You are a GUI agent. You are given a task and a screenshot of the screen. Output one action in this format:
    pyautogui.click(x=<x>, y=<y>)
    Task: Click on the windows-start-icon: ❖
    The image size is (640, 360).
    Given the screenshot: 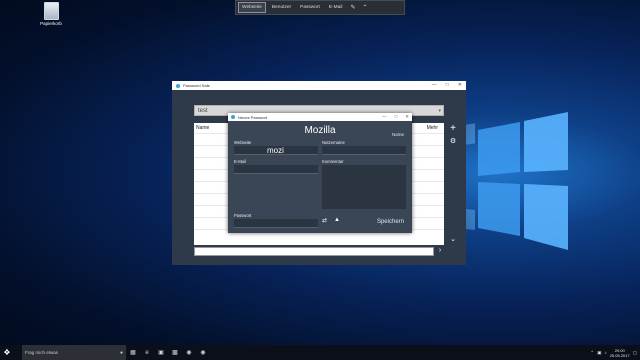 What is the action you would take?
    pyautogui.click(x=7, y=352)
    